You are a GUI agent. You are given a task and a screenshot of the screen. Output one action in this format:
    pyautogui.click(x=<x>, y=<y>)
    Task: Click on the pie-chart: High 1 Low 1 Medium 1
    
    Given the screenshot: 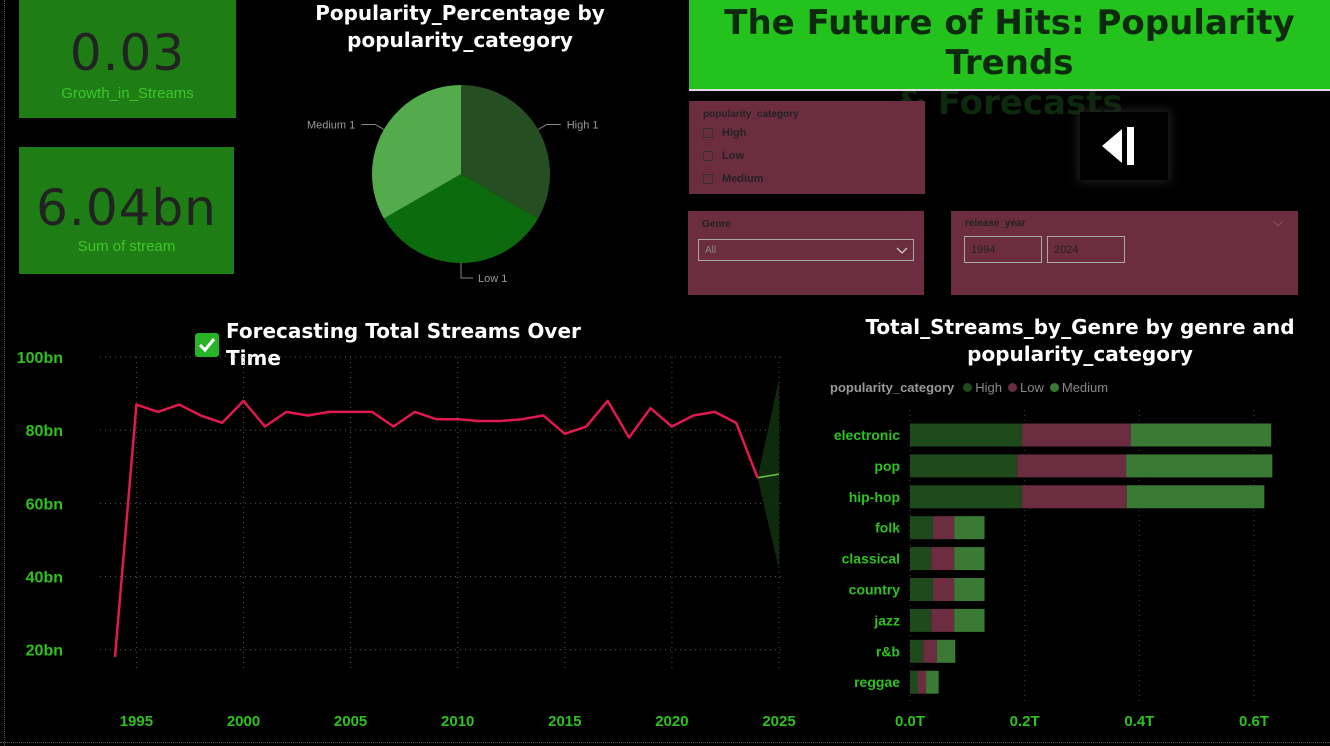 What is the action you would take?
    pyautogui.click(x=465, y=180)
    